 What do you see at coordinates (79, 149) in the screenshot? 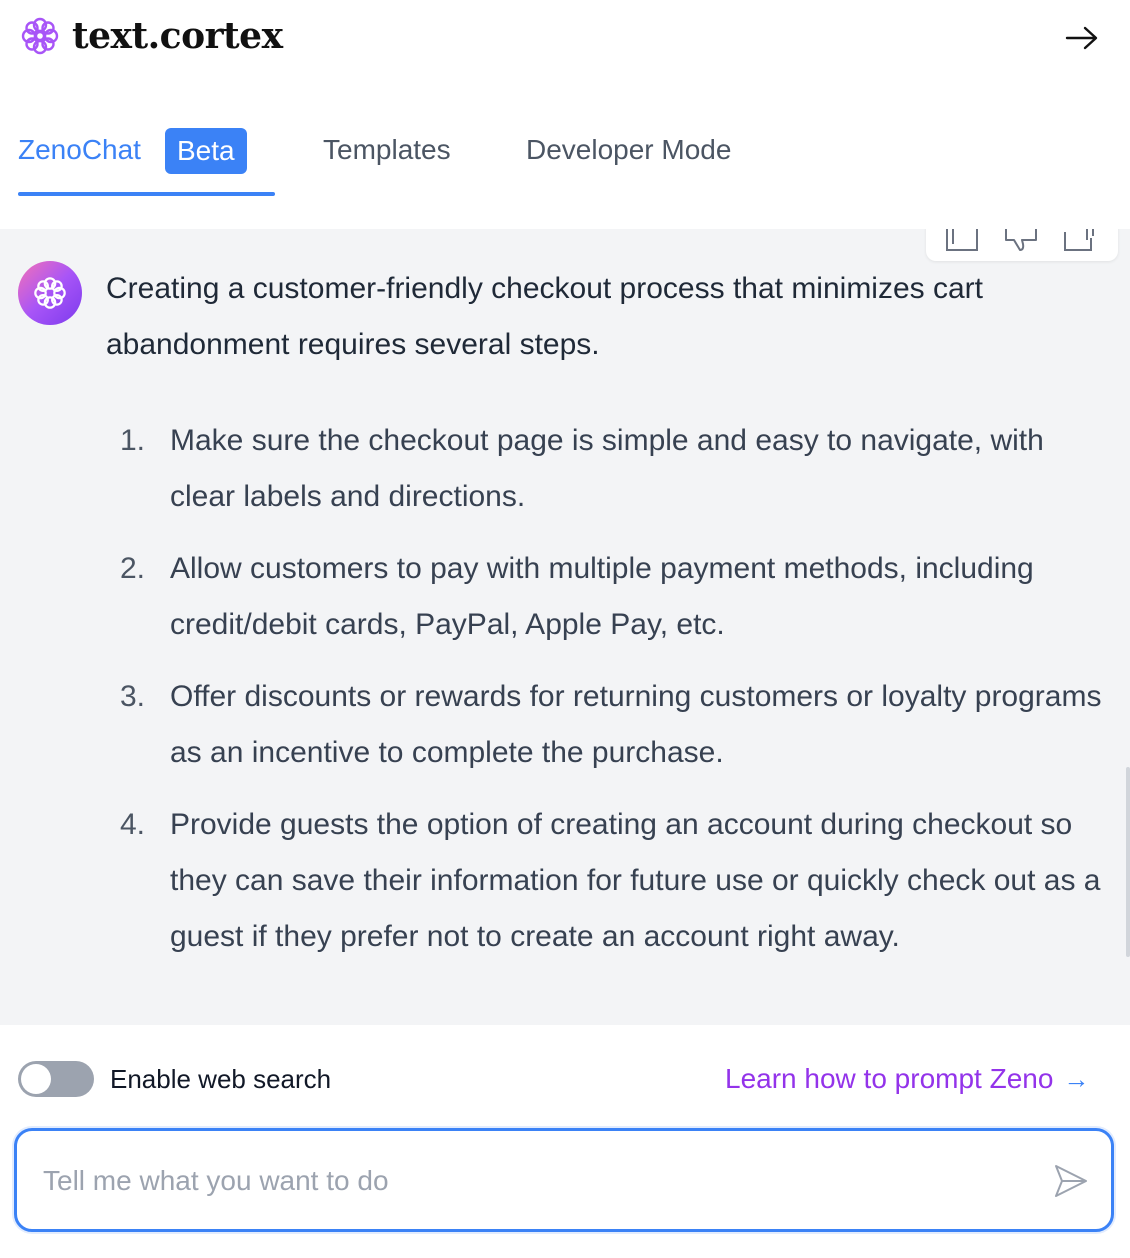
I see `tab-zenochat-label: ZenoChat` at bounding box center [79, 149].